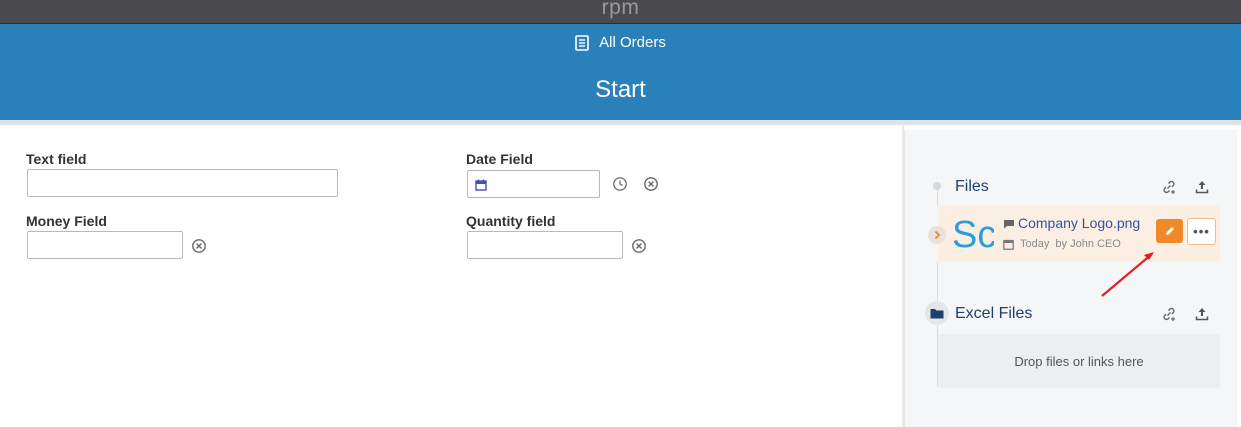 This screenshot has width=1241, height=427. Describe the element at coordinates (56, 159) in the screenshot. I see `text-field-label: Text field` at that location.